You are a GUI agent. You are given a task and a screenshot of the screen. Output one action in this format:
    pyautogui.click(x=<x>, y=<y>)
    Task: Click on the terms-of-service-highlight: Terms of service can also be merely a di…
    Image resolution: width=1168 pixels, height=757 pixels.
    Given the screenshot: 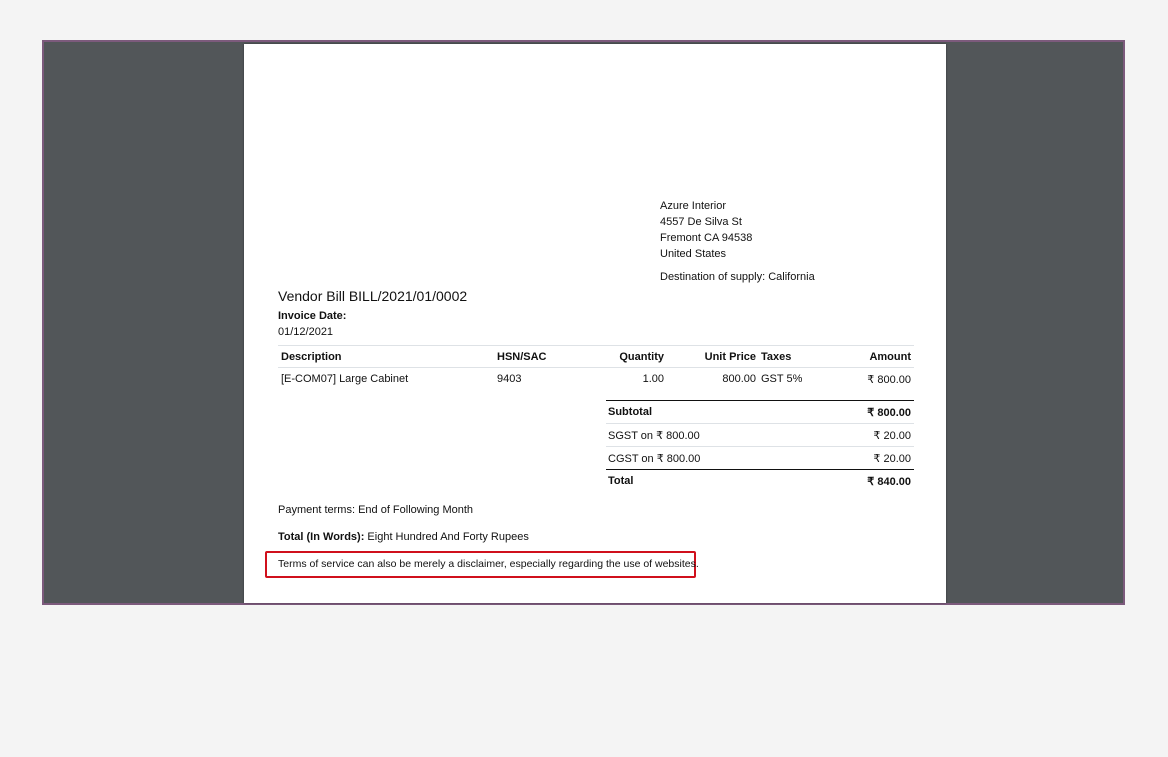 What is the action you would take?
    pyautogui.click(x=482, y=564)
    